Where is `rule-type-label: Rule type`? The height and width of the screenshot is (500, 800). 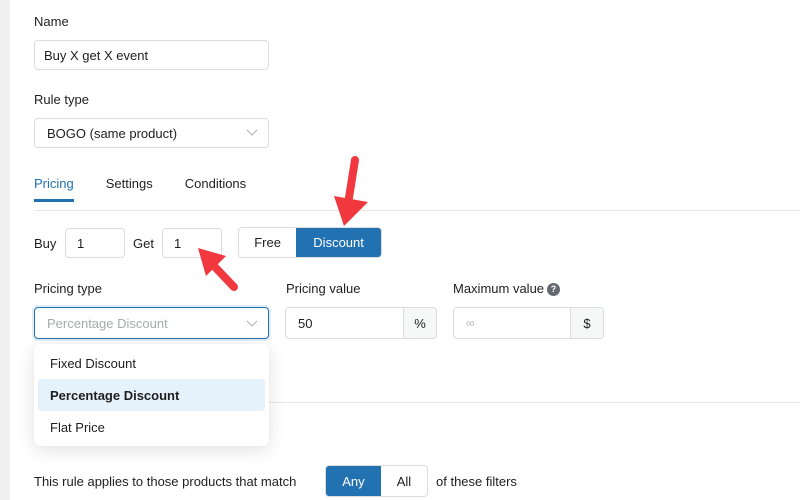
rule-type-label: Rule type is located at coordinates (61, 99).